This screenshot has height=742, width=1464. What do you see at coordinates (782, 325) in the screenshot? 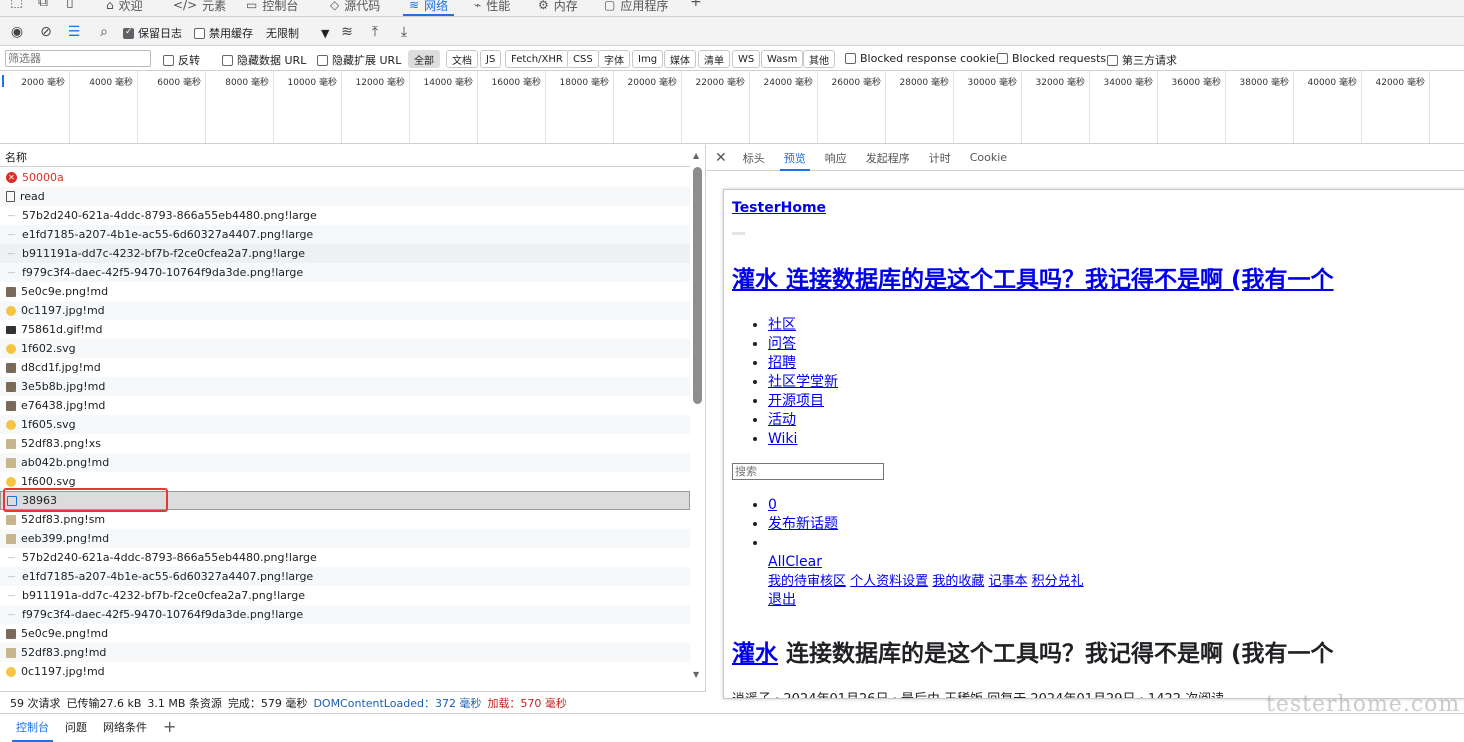
I see `nav-link: 社区` at bounding box center [782, 325].